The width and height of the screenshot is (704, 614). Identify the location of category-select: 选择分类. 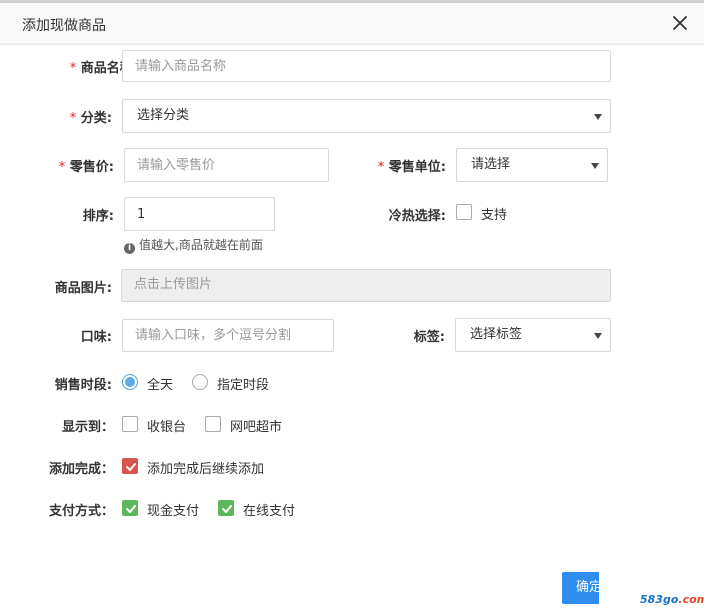
(366, 116).